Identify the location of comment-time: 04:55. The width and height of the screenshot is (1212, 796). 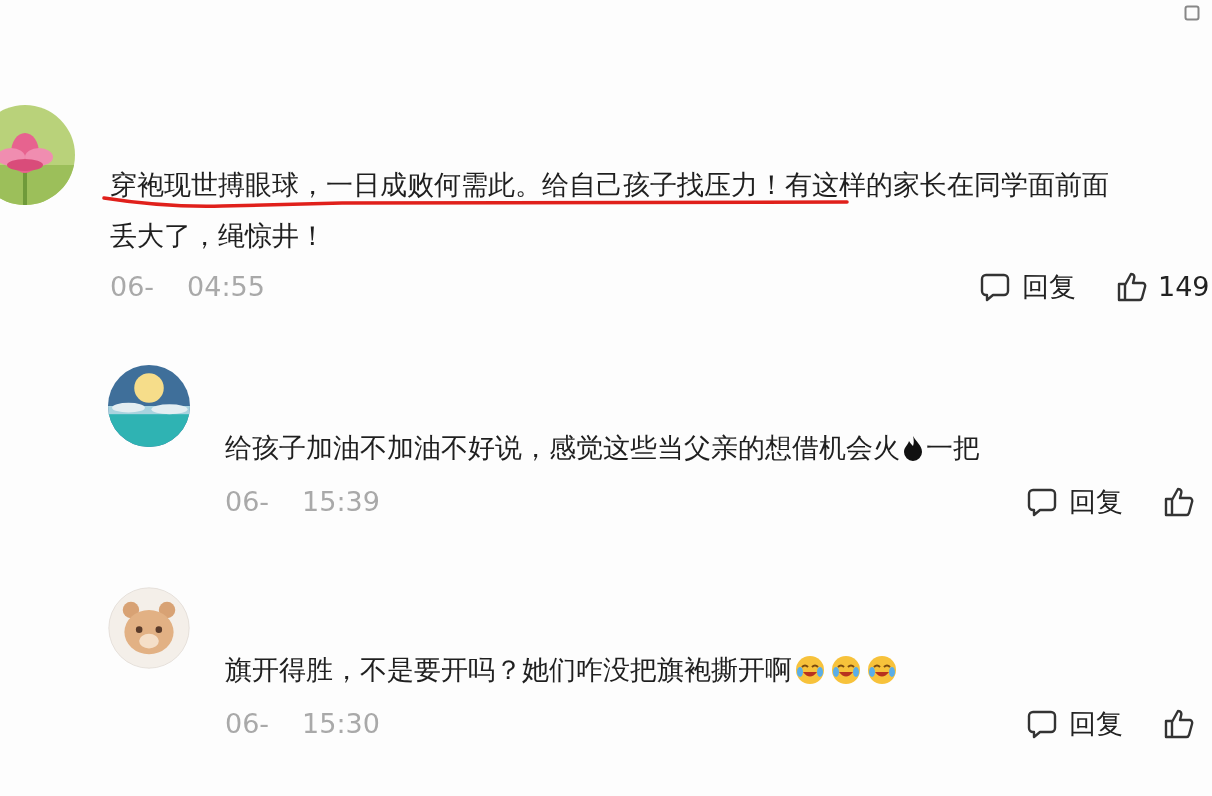
(226, 286).